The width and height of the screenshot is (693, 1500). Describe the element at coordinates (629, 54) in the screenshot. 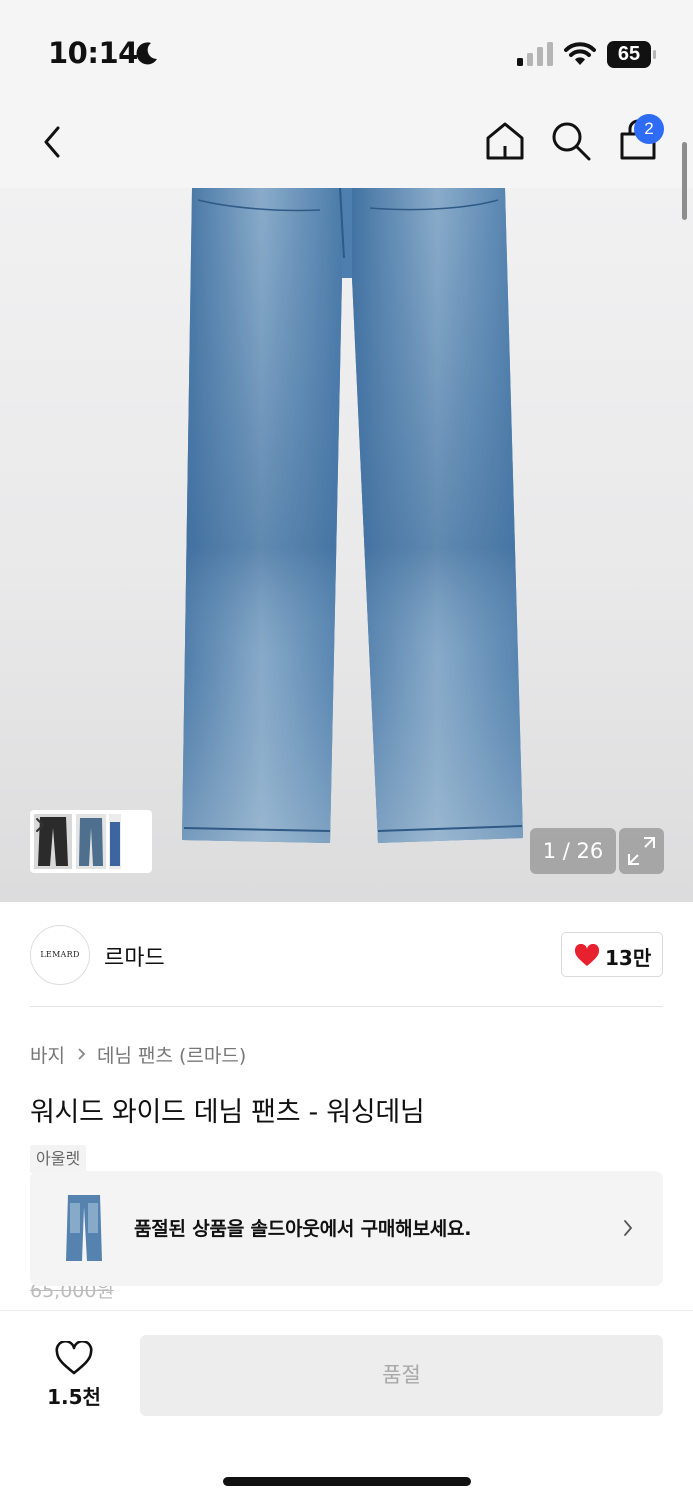

I see `battery-level: 65` at that location.